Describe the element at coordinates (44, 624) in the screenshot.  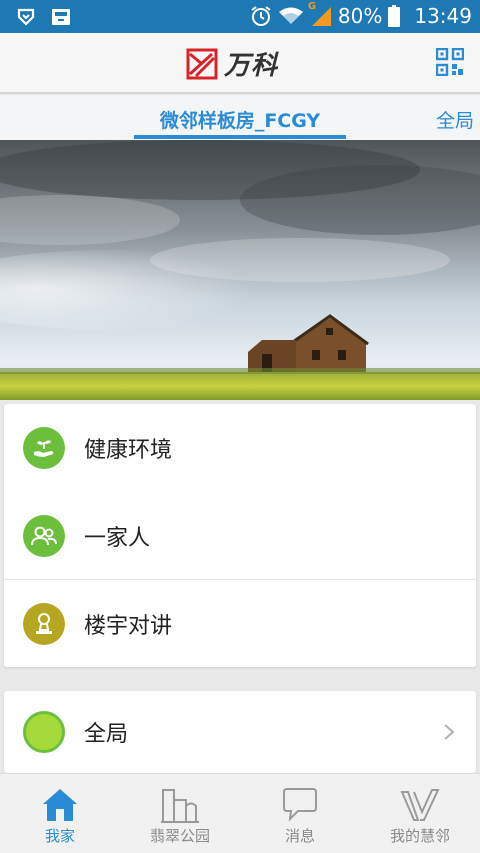
I see `intercom-icon` at that location.